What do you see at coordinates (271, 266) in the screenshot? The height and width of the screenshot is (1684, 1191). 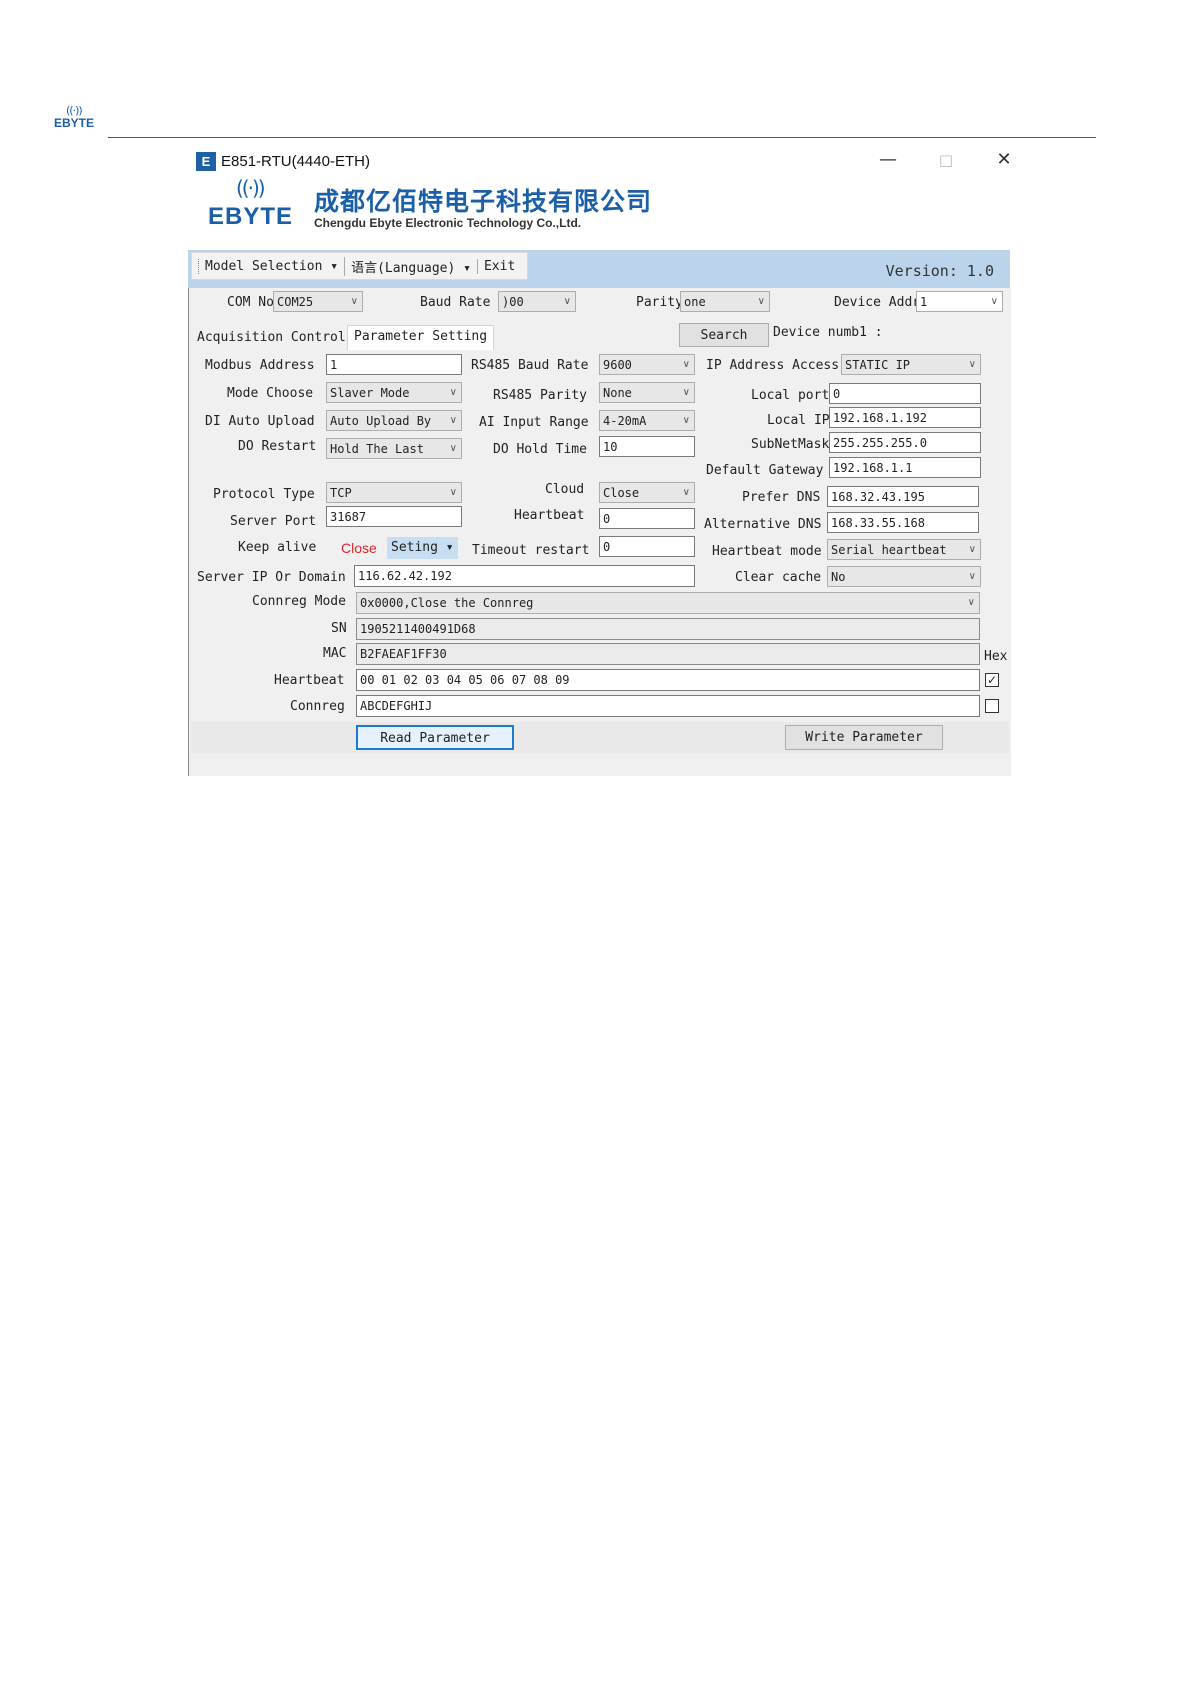 I see `menu-model-selection: Model Selection ▾` at bounding box center [271, 266].